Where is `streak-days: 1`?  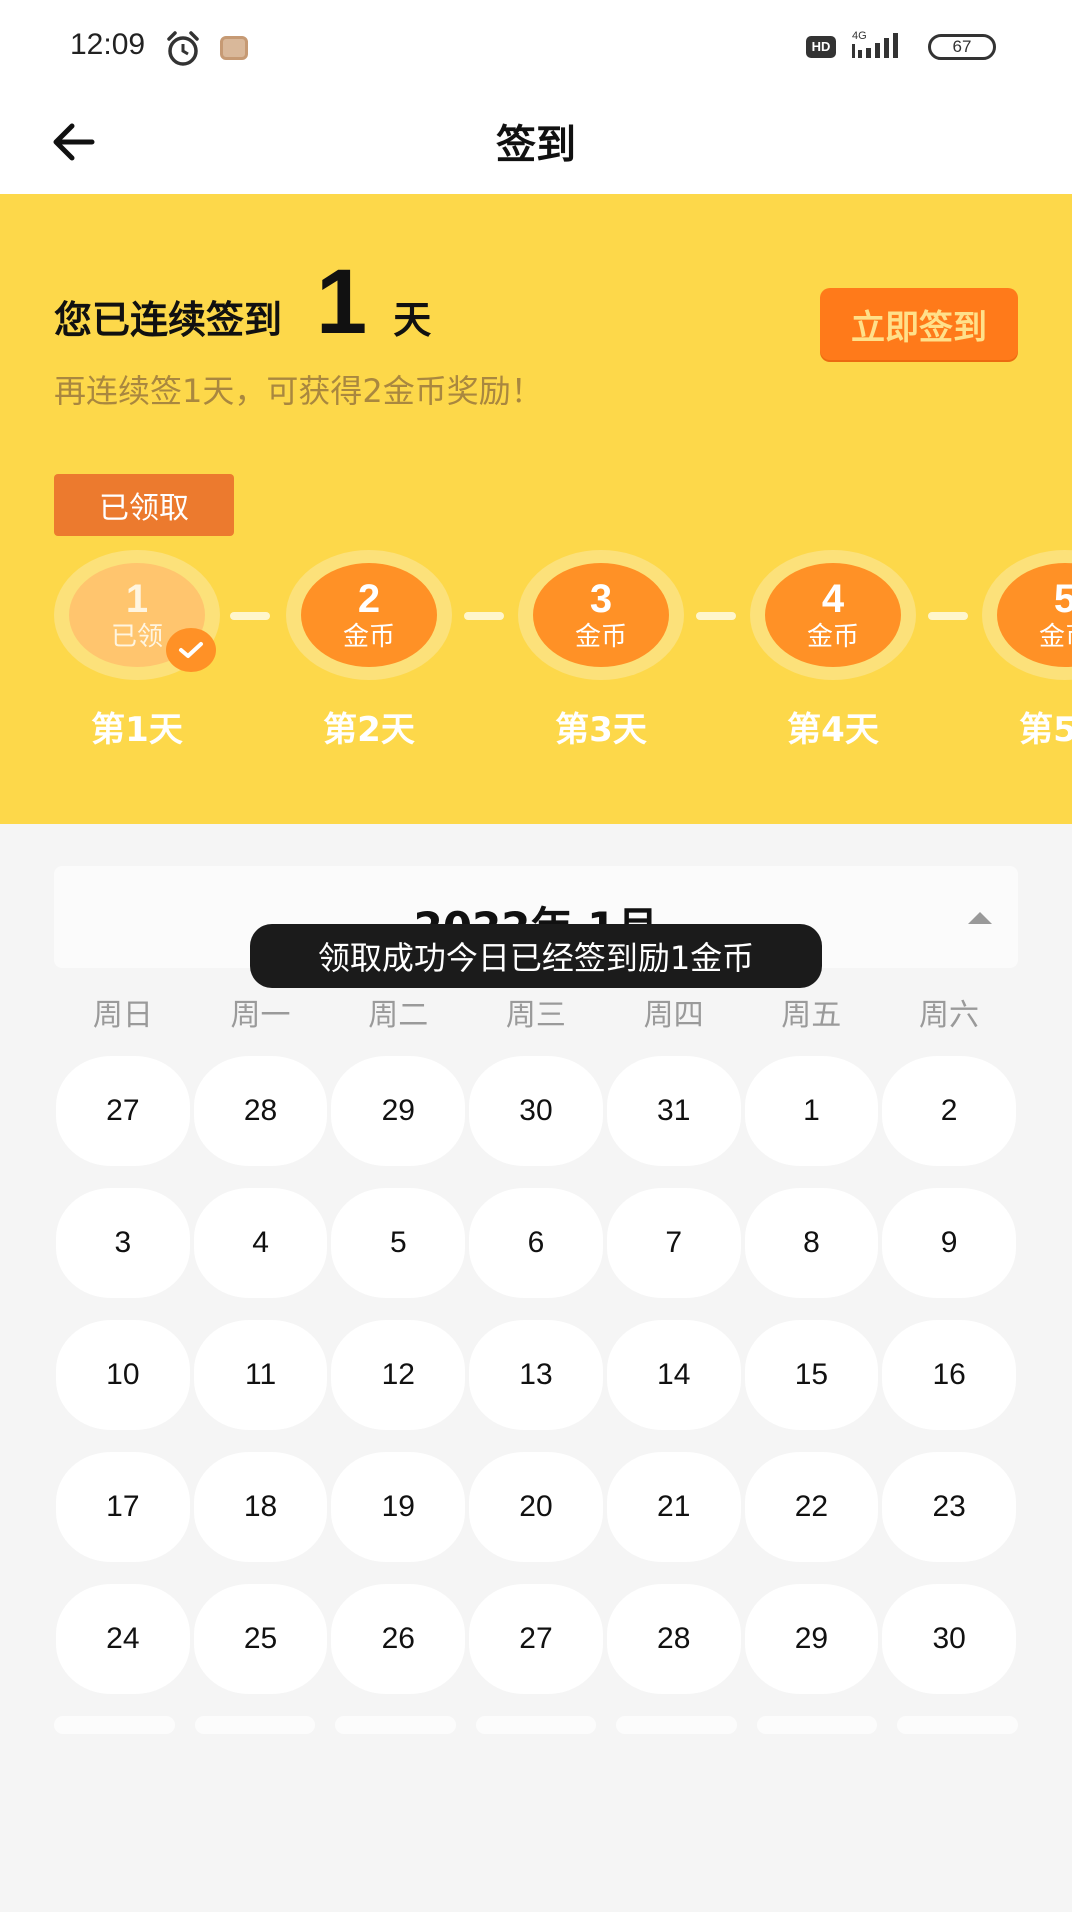
streak-days: 1 is located at coordinates (342, 302).